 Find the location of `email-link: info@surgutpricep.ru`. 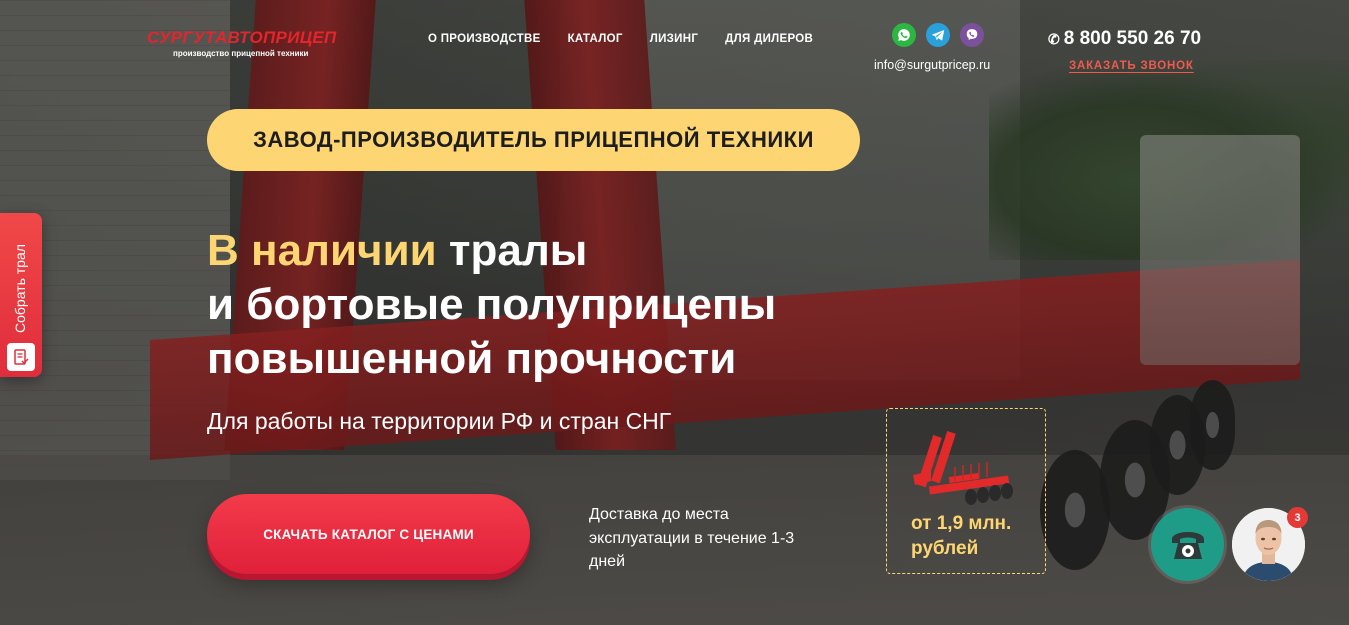

email-link: info@surgutpricep.ru is located at coordinates (932, 65).